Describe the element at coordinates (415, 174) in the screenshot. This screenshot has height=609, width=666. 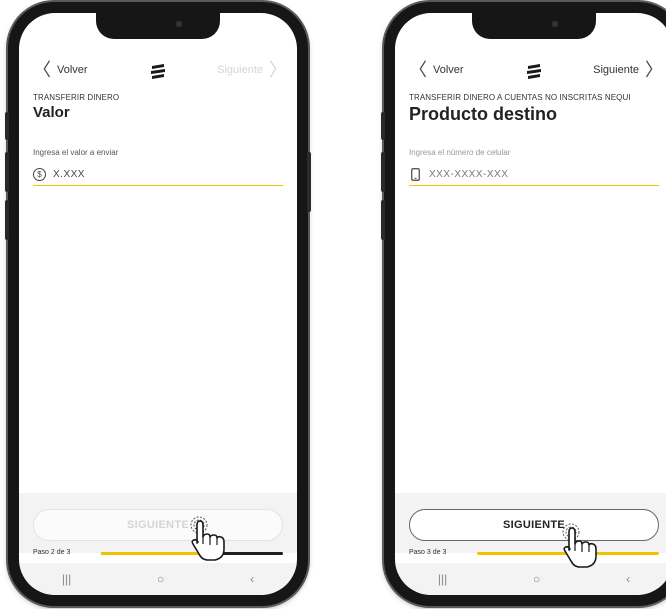
I see `mobile-phone-icon` at that location.